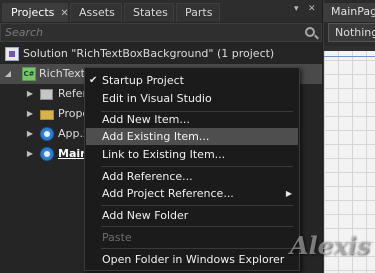  I want to click on expand-arrow-icon: ◢, so click(8, 74).